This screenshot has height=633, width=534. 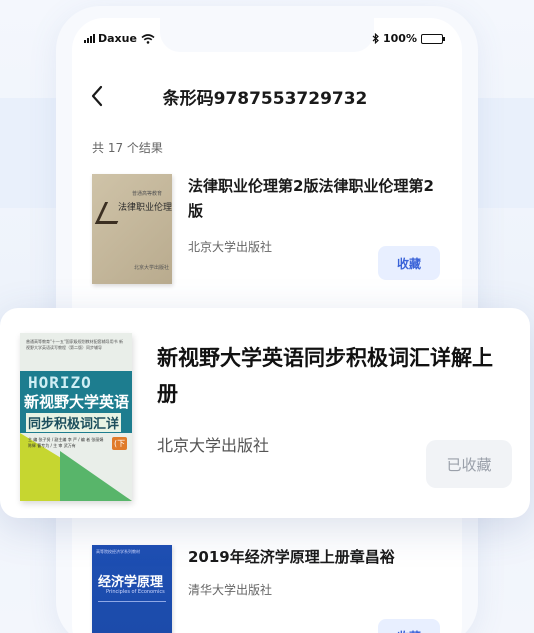 I want to click on page-title: 条形码9787553729732, so click(x=265, y=99).